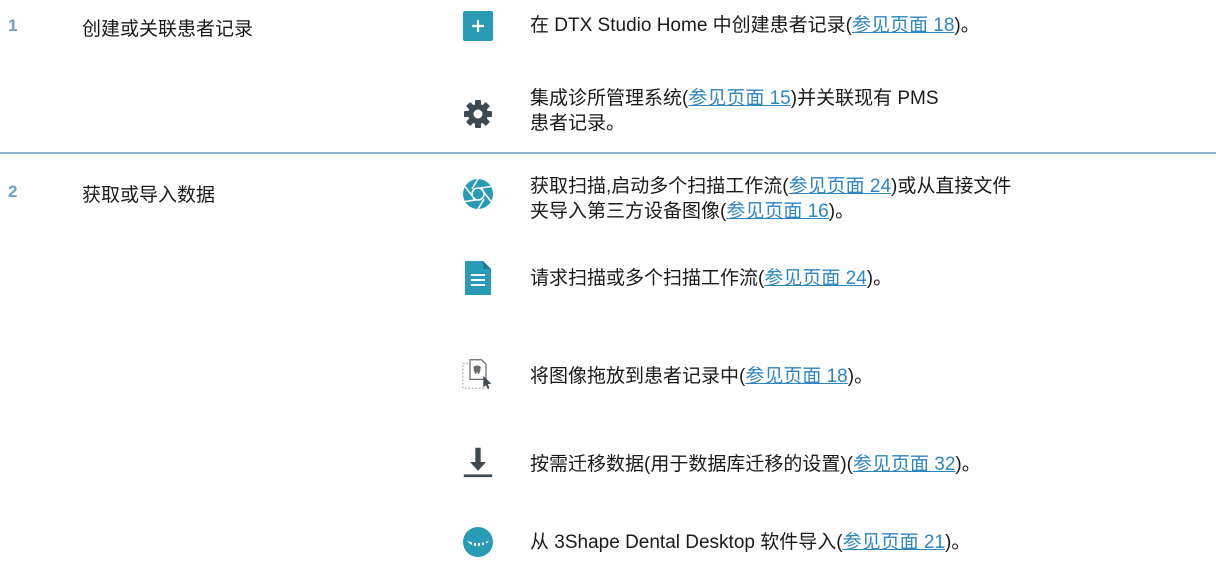 This screenshot has width=1216, height=564. Describe the element at coordinates (13, 25) in the screenshot. I see `step-number: 1` at that location.